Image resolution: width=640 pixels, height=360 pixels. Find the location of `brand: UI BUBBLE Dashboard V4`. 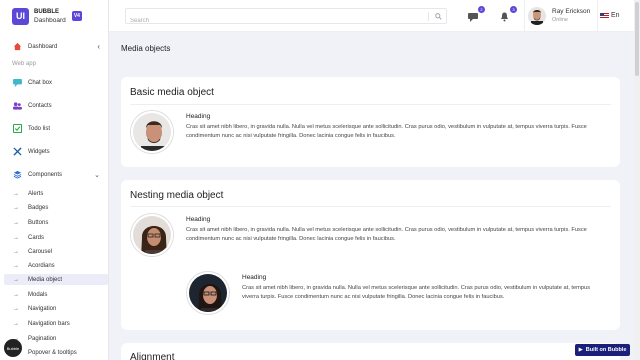

brand: UI BUBBLE Dashboard V4 is located at coordinates (47, 16).